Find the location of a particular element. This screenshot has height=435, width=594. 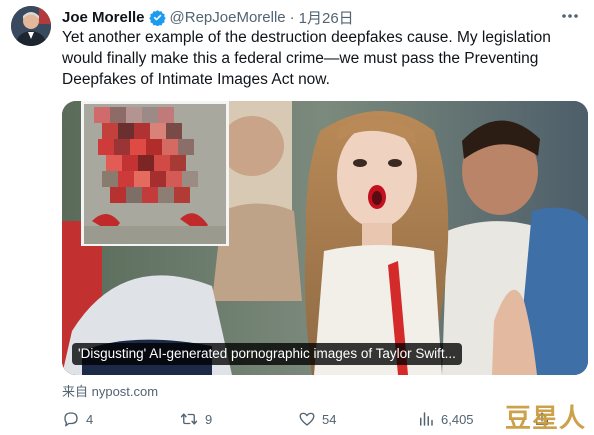

avatar-image is located at coordinates (31, 26).